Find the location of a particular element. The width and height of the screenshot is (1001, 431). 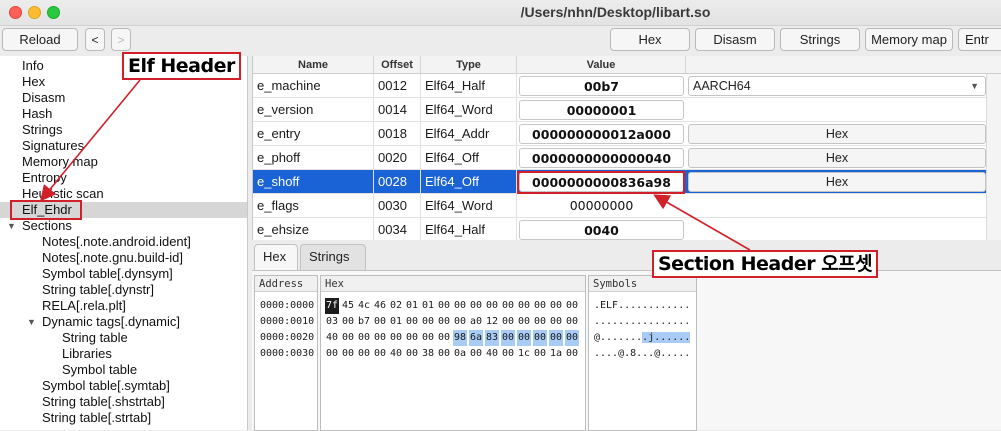

column-header-type: Type is located at coordinates (469, 65).